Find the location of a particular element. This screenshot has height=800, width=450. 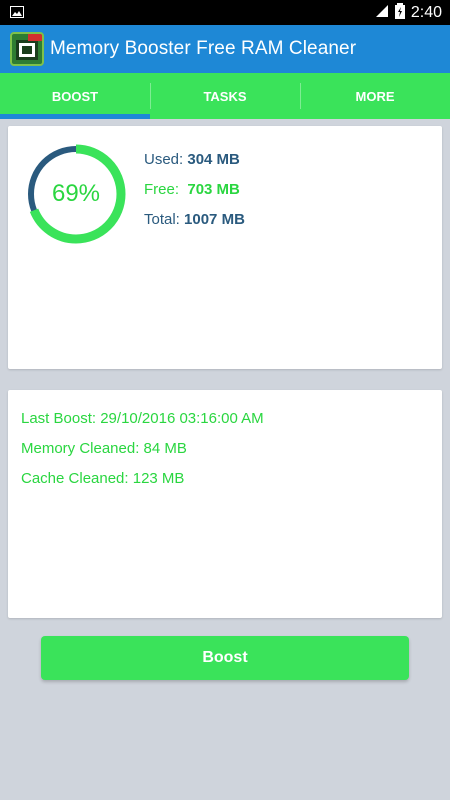

tab-bar: BOOST TASKS MORE is located at coordinates (225, 96).